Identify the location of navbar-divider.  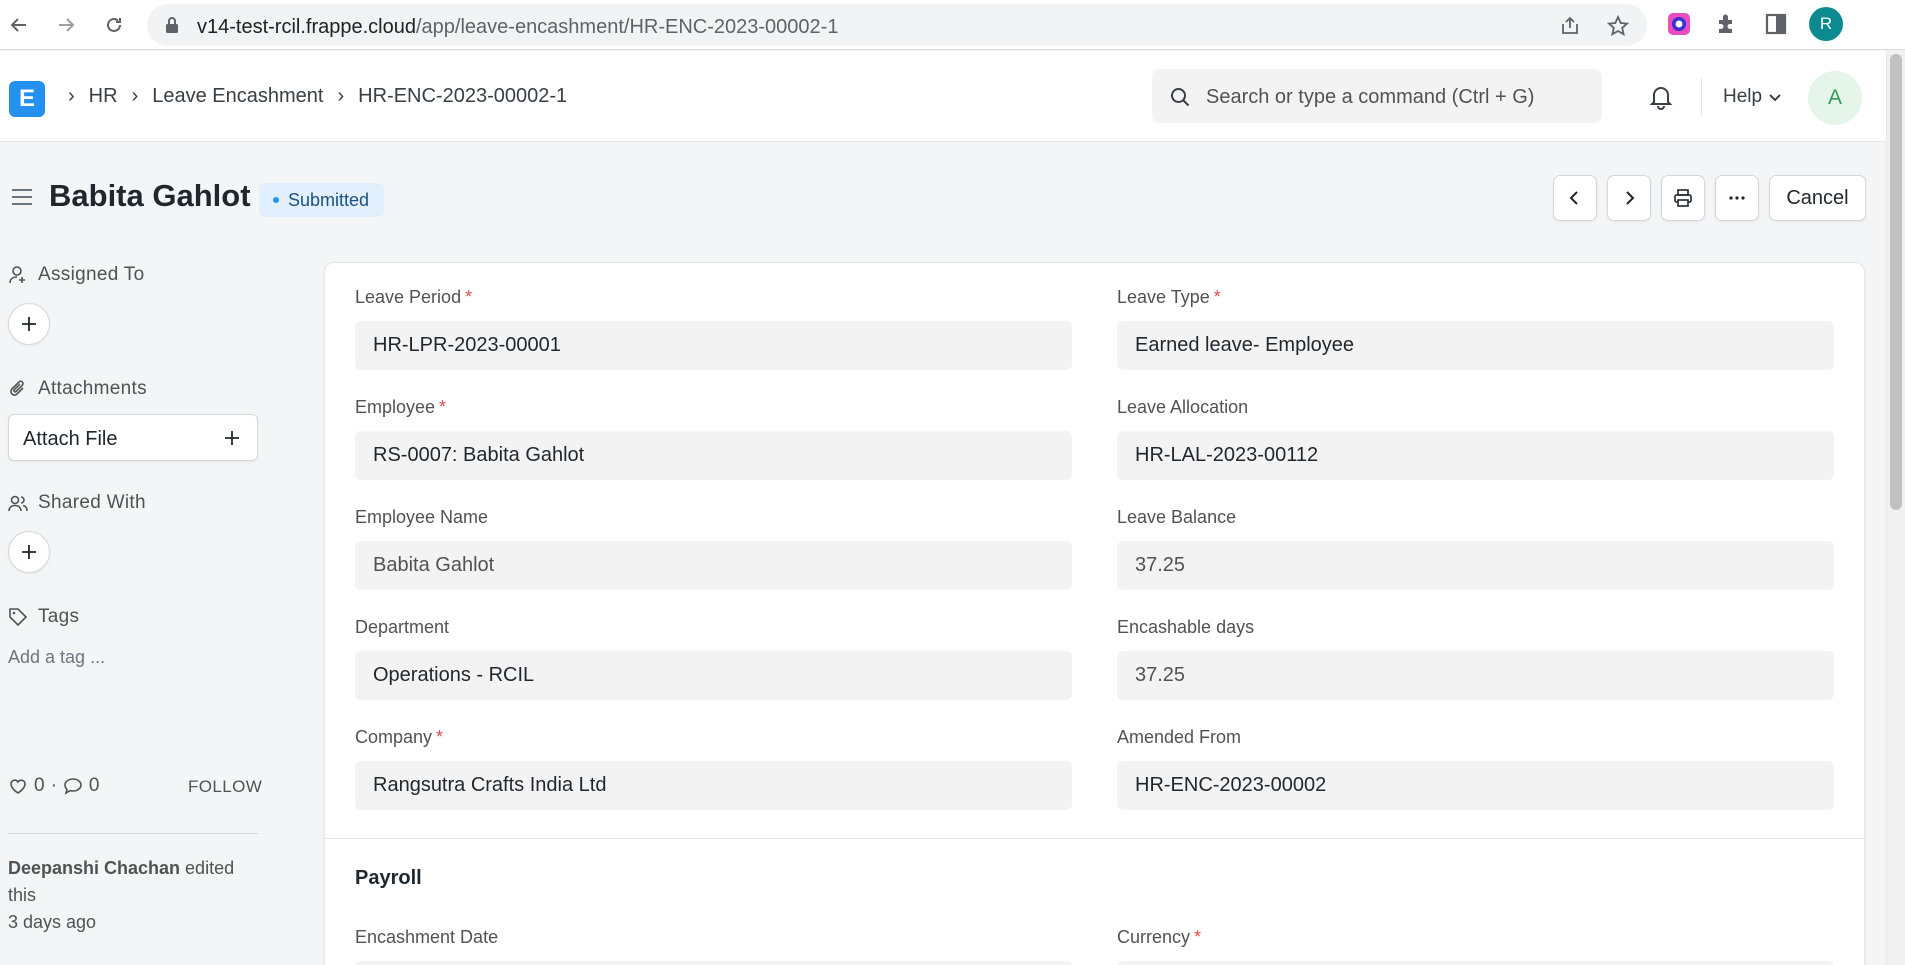
(1701, 97).